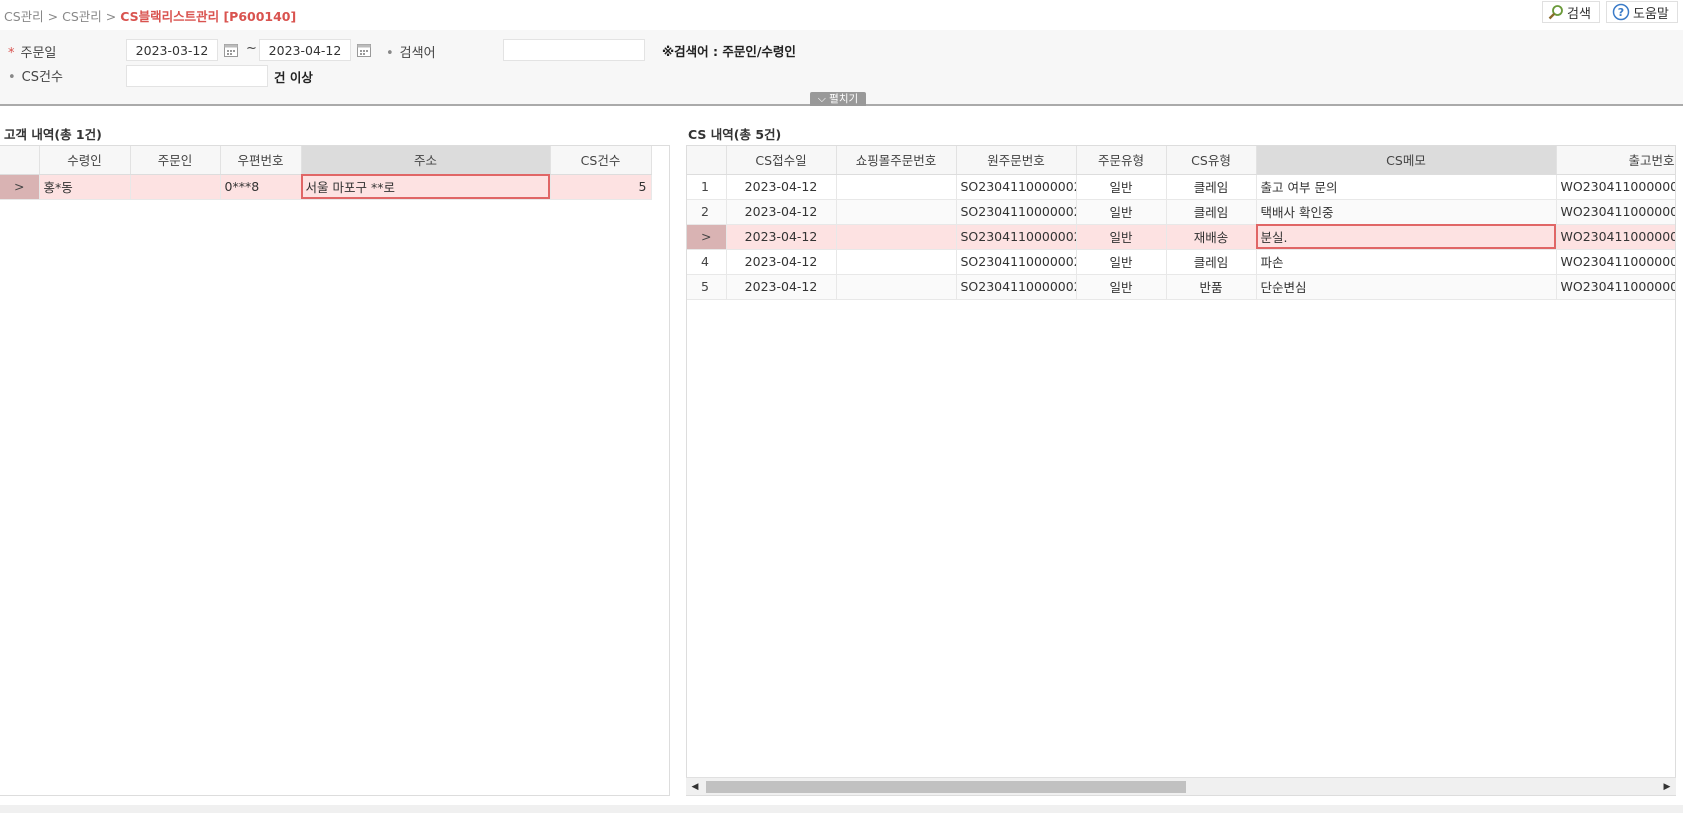  I want to click on cs-section-title: CS 내역(총 5건), so click(735, 134).